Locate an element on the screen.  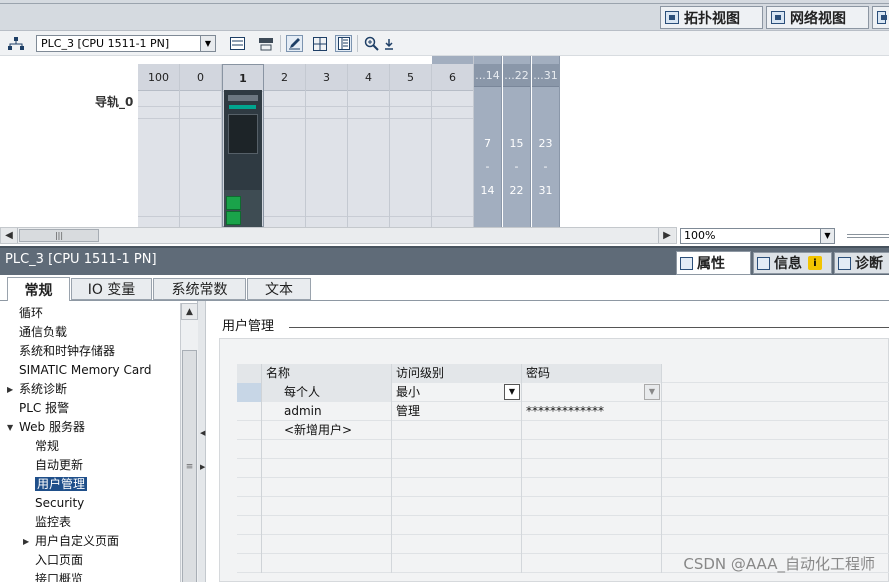
rack-slot-2: 2 is located at coordinates (285, 145).